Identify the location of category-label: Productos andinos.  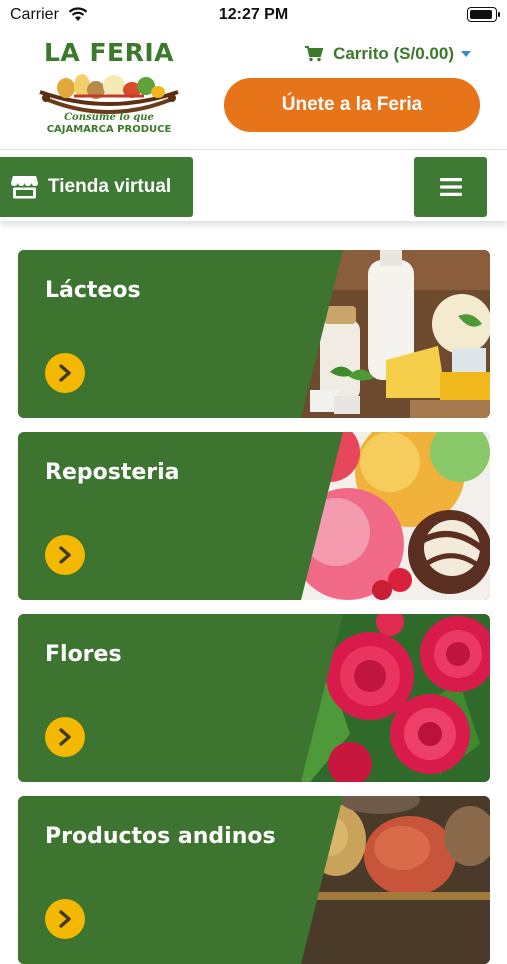
(160, 836).